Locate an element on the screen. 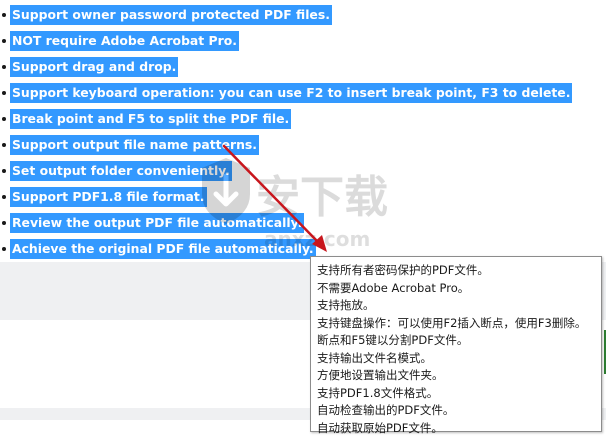 The width and height of the screenshot is (606, 437). feature-item: Support drag and drop. is located at coordinates (89, 67).